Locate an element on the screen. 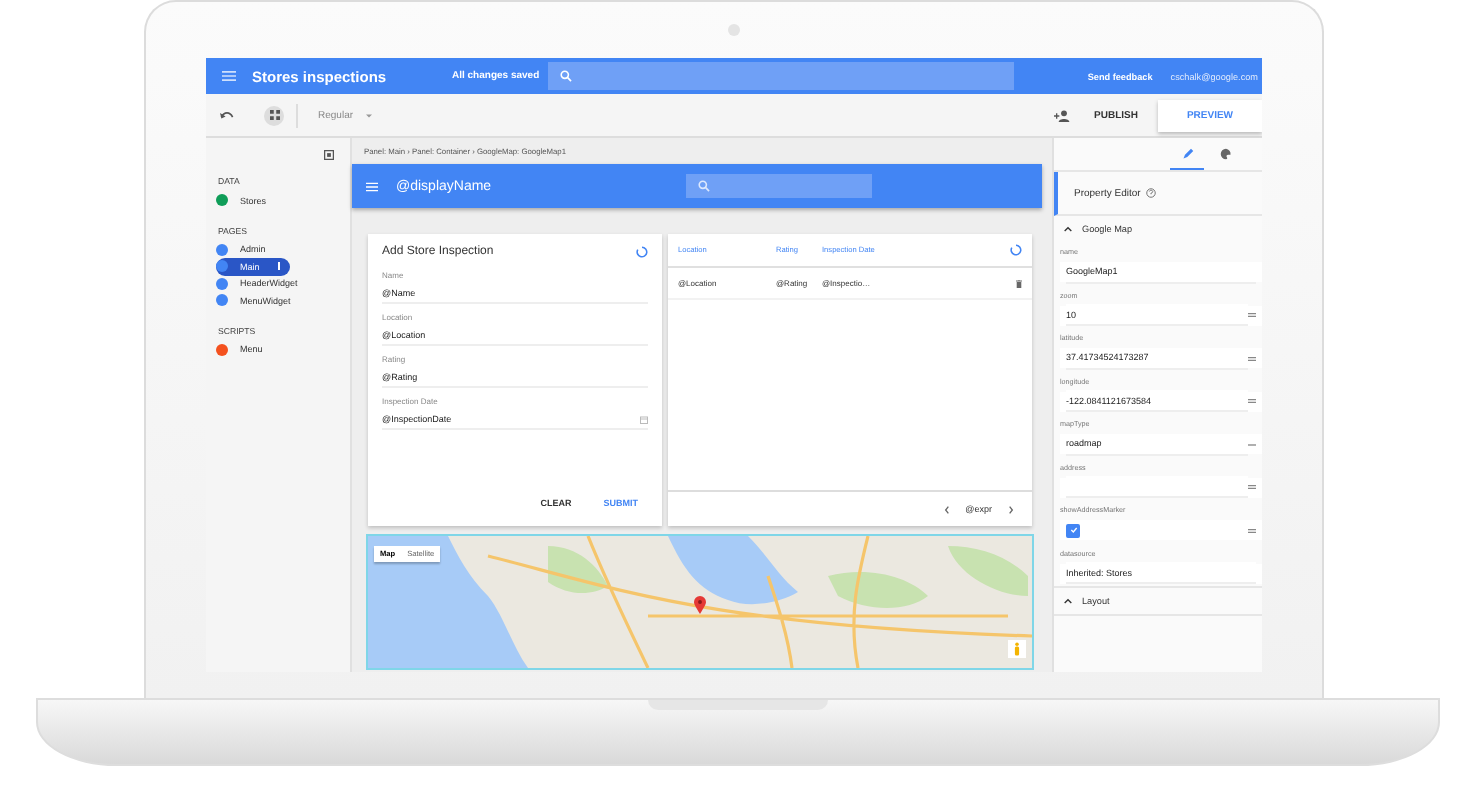  add-person-icon is located at coordinates (1062, 115).